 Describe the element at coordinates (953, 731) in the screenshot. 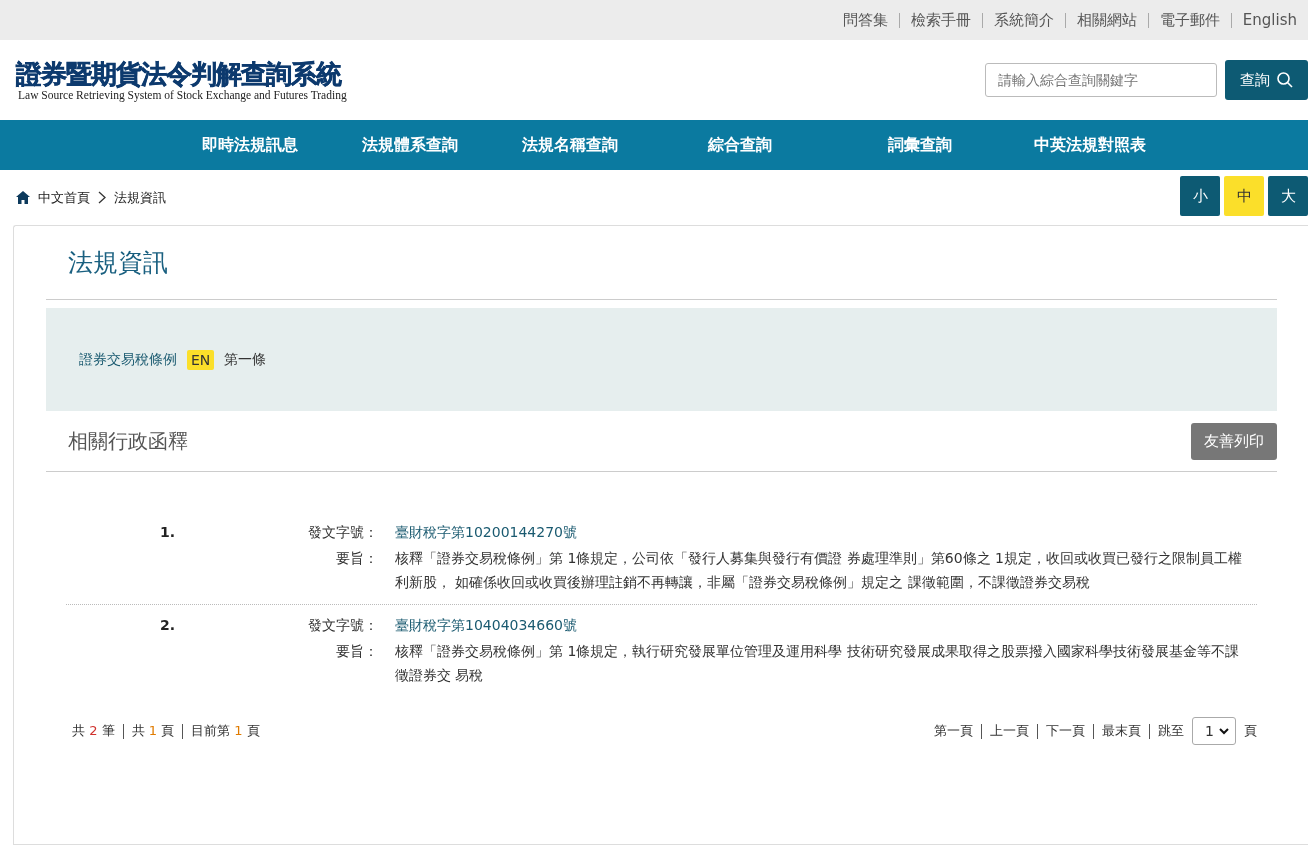

I see `pager-link: 第一頁` at that location.